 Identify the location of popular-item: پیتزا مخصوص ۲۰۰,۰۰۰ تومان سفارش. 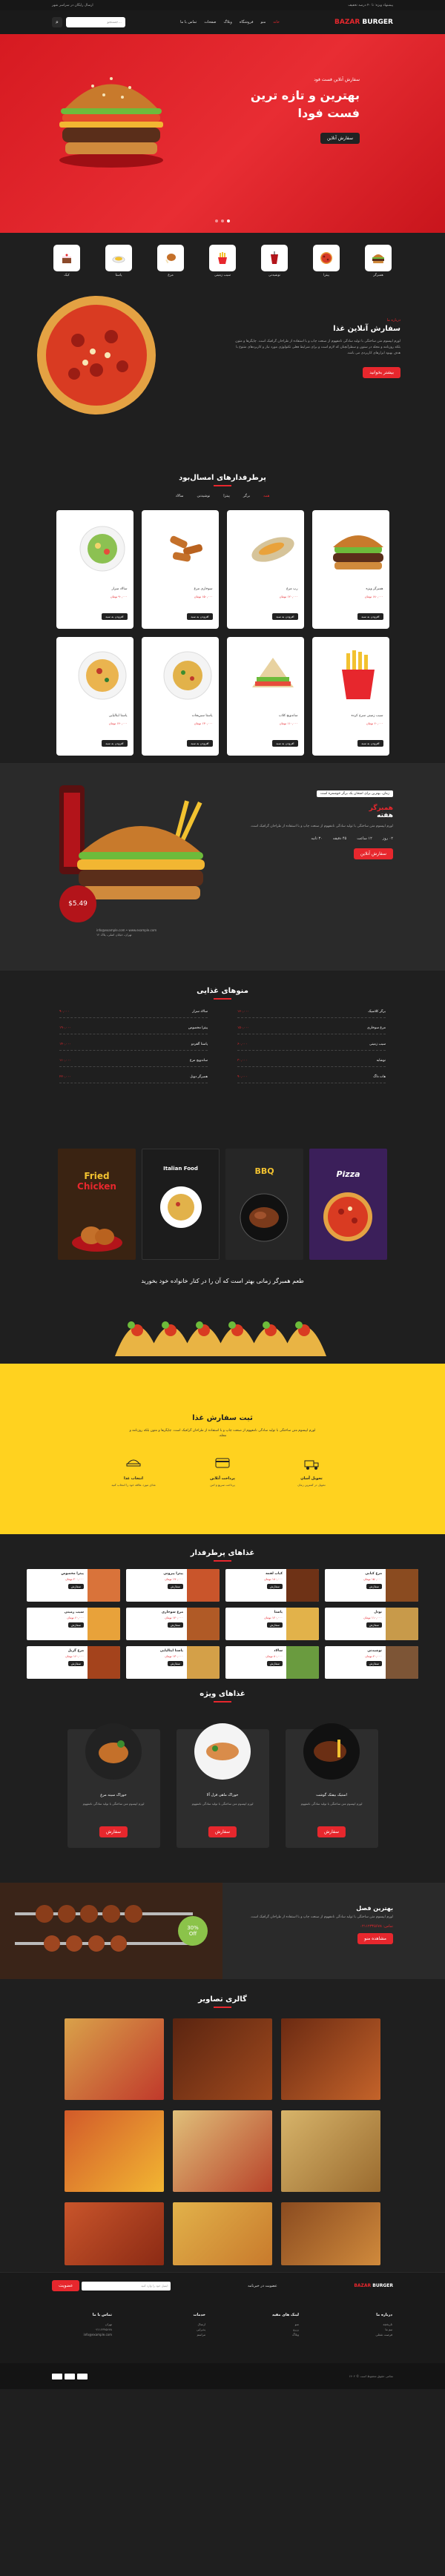
(73, 1585).